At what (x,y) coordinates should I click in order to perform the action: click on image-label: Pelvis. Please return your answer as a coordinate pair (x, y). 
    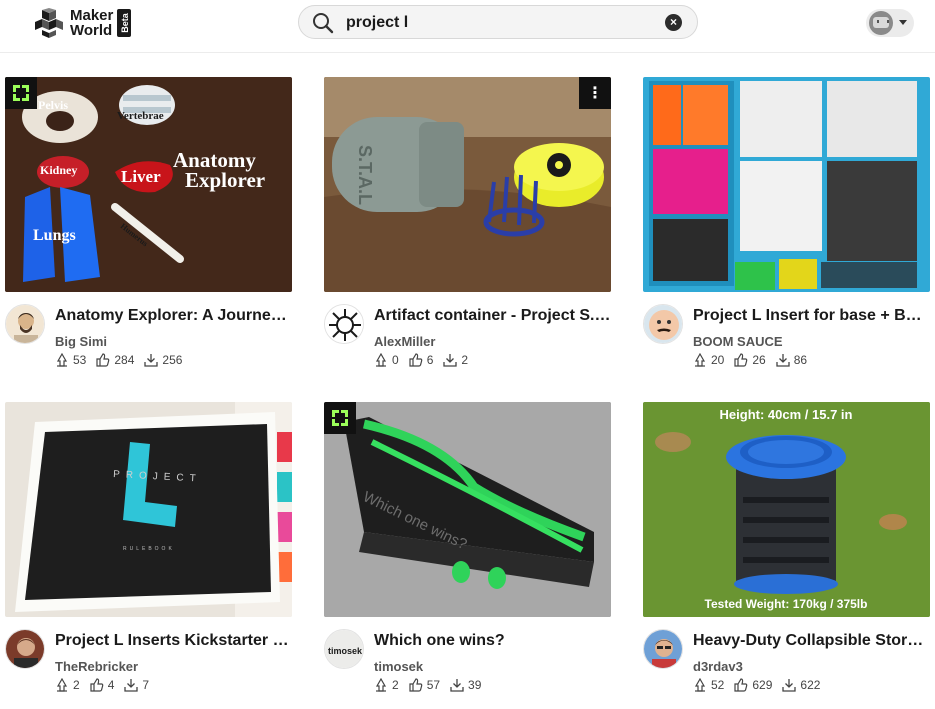
    Looking at the image, I should click on (53, 105).